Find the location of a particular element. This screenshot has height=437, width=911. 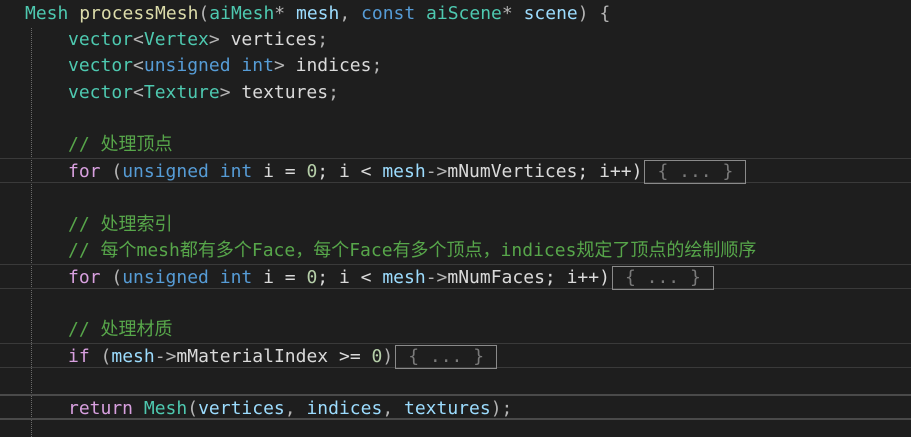

member-name: mMaterialIndex is located at coordinates (252, 356).